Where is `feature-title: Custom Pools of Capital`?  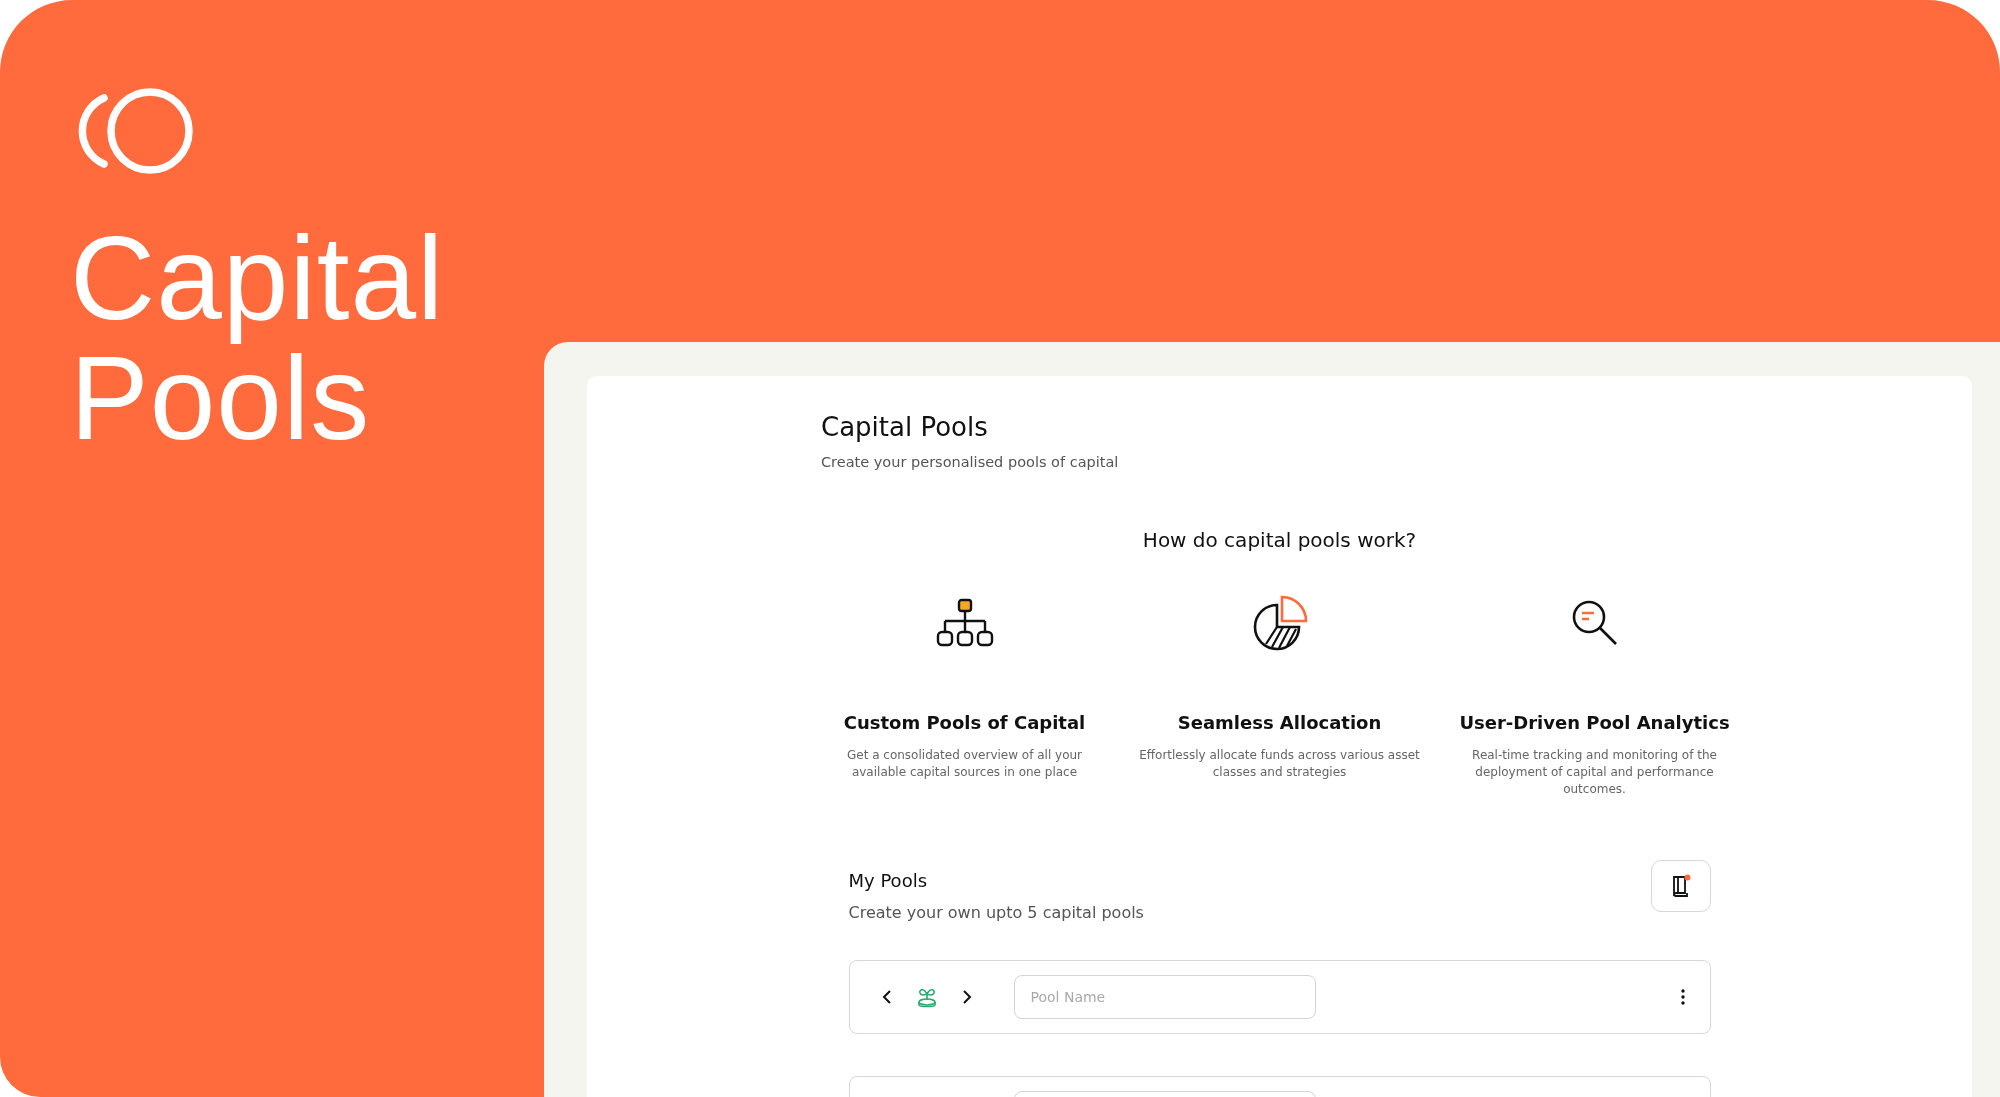 feature-title: Custom Pools of Capital is located at coordinates (964, 722).